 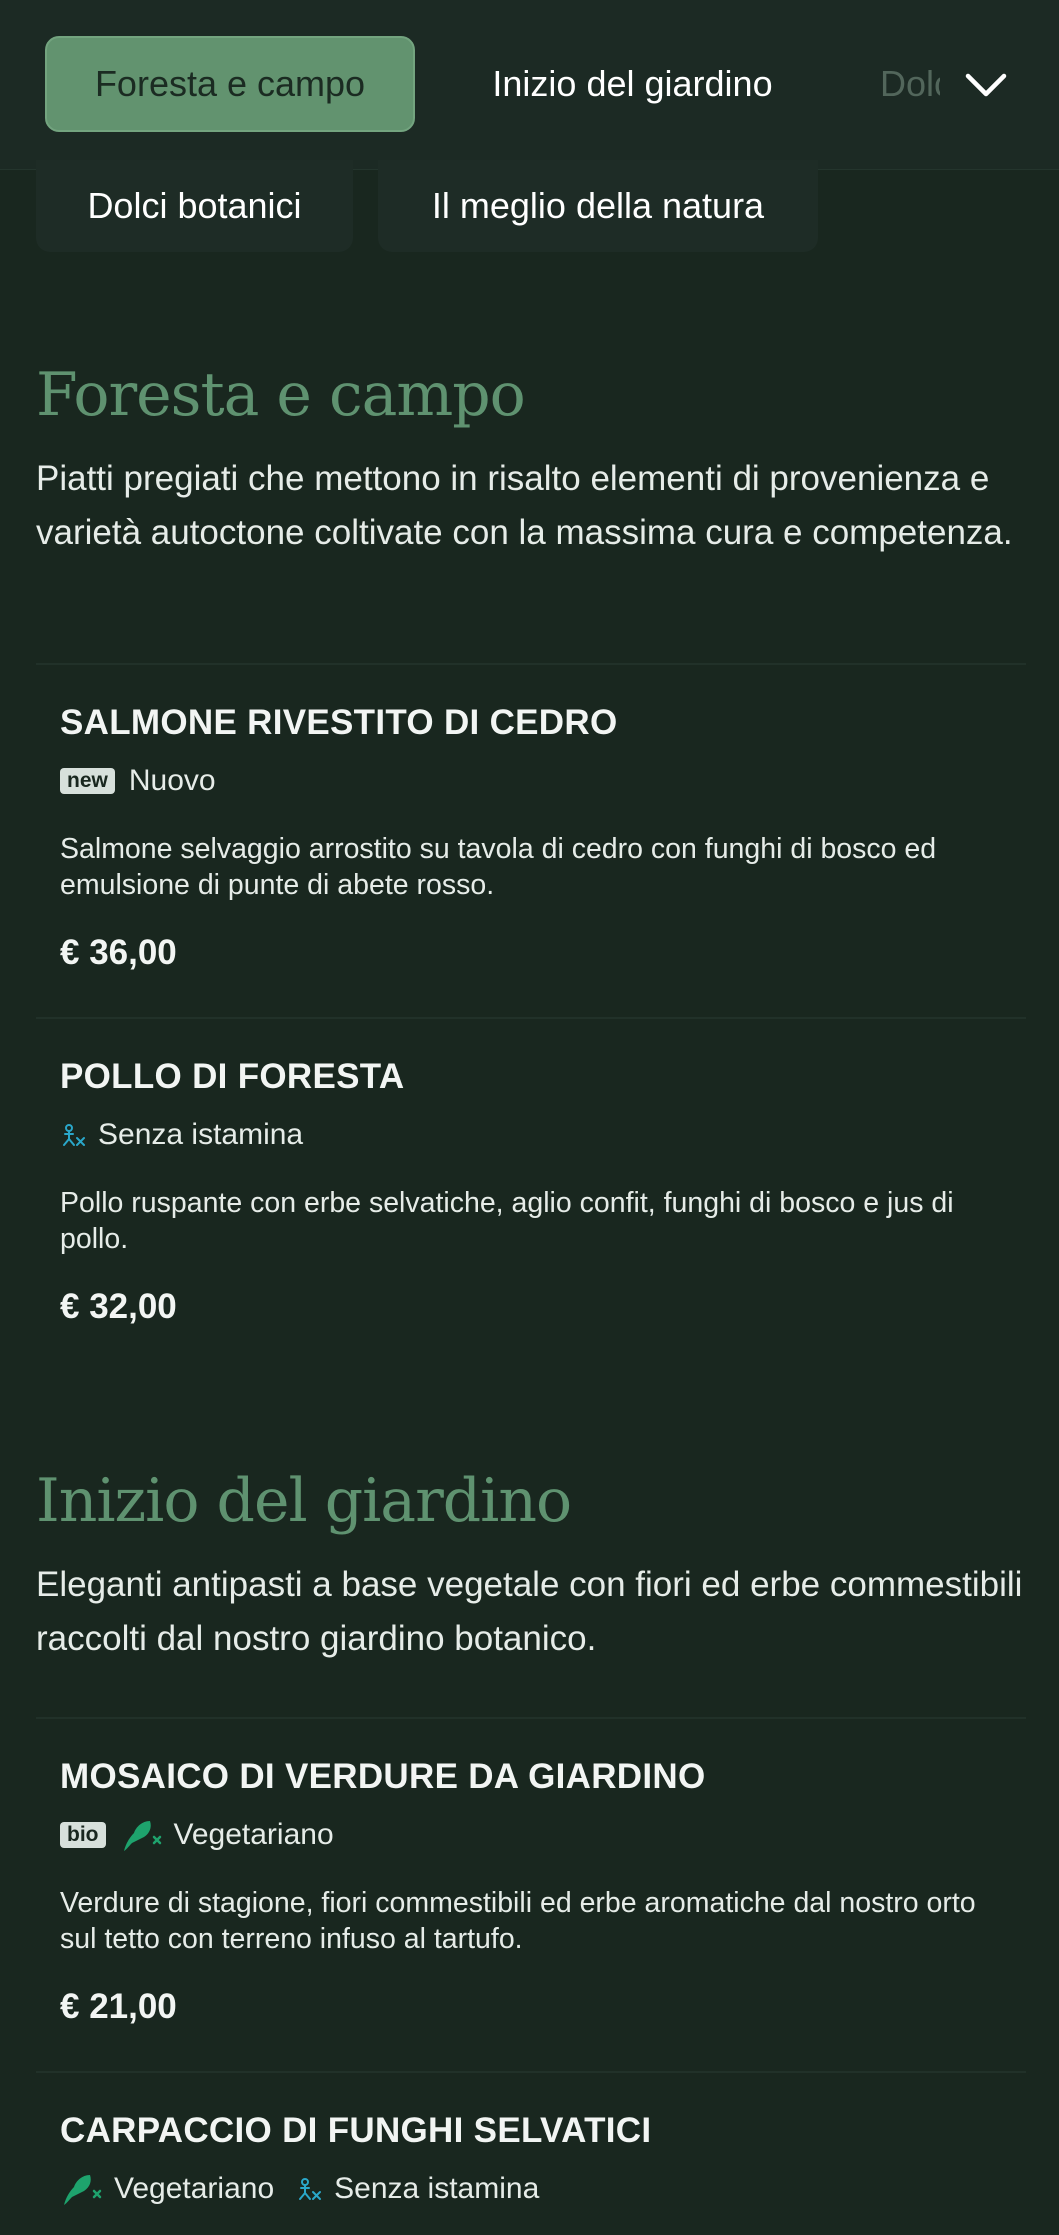 I want to click on item-tags: Senza istamina, so click(x=535, y=1135).